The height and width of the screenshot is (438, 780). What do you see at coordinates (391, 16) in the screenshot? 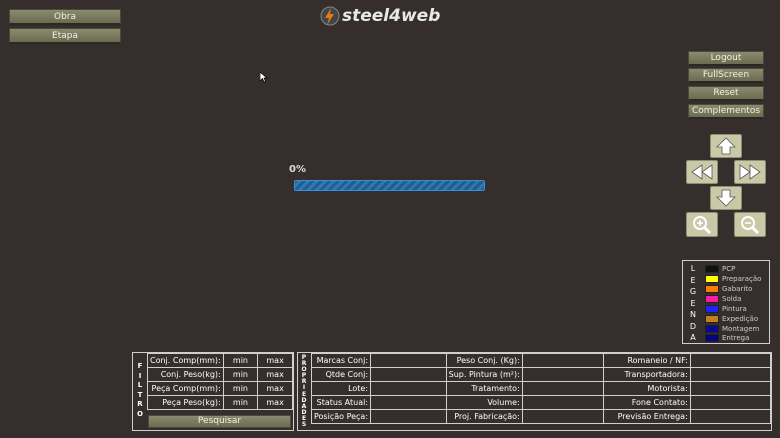
I see `logo-text: steel4web` at bounding box center [391, 16].